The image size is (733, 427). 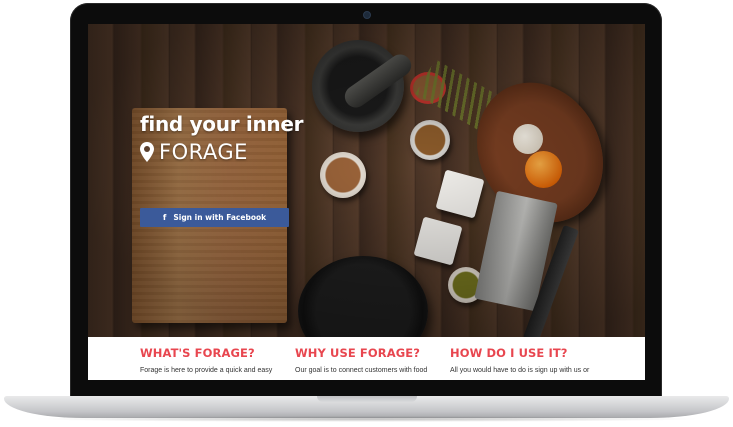 I want to click on sign-in-facebook-label: Sign in with Facebook, so click(x=220, y=217).